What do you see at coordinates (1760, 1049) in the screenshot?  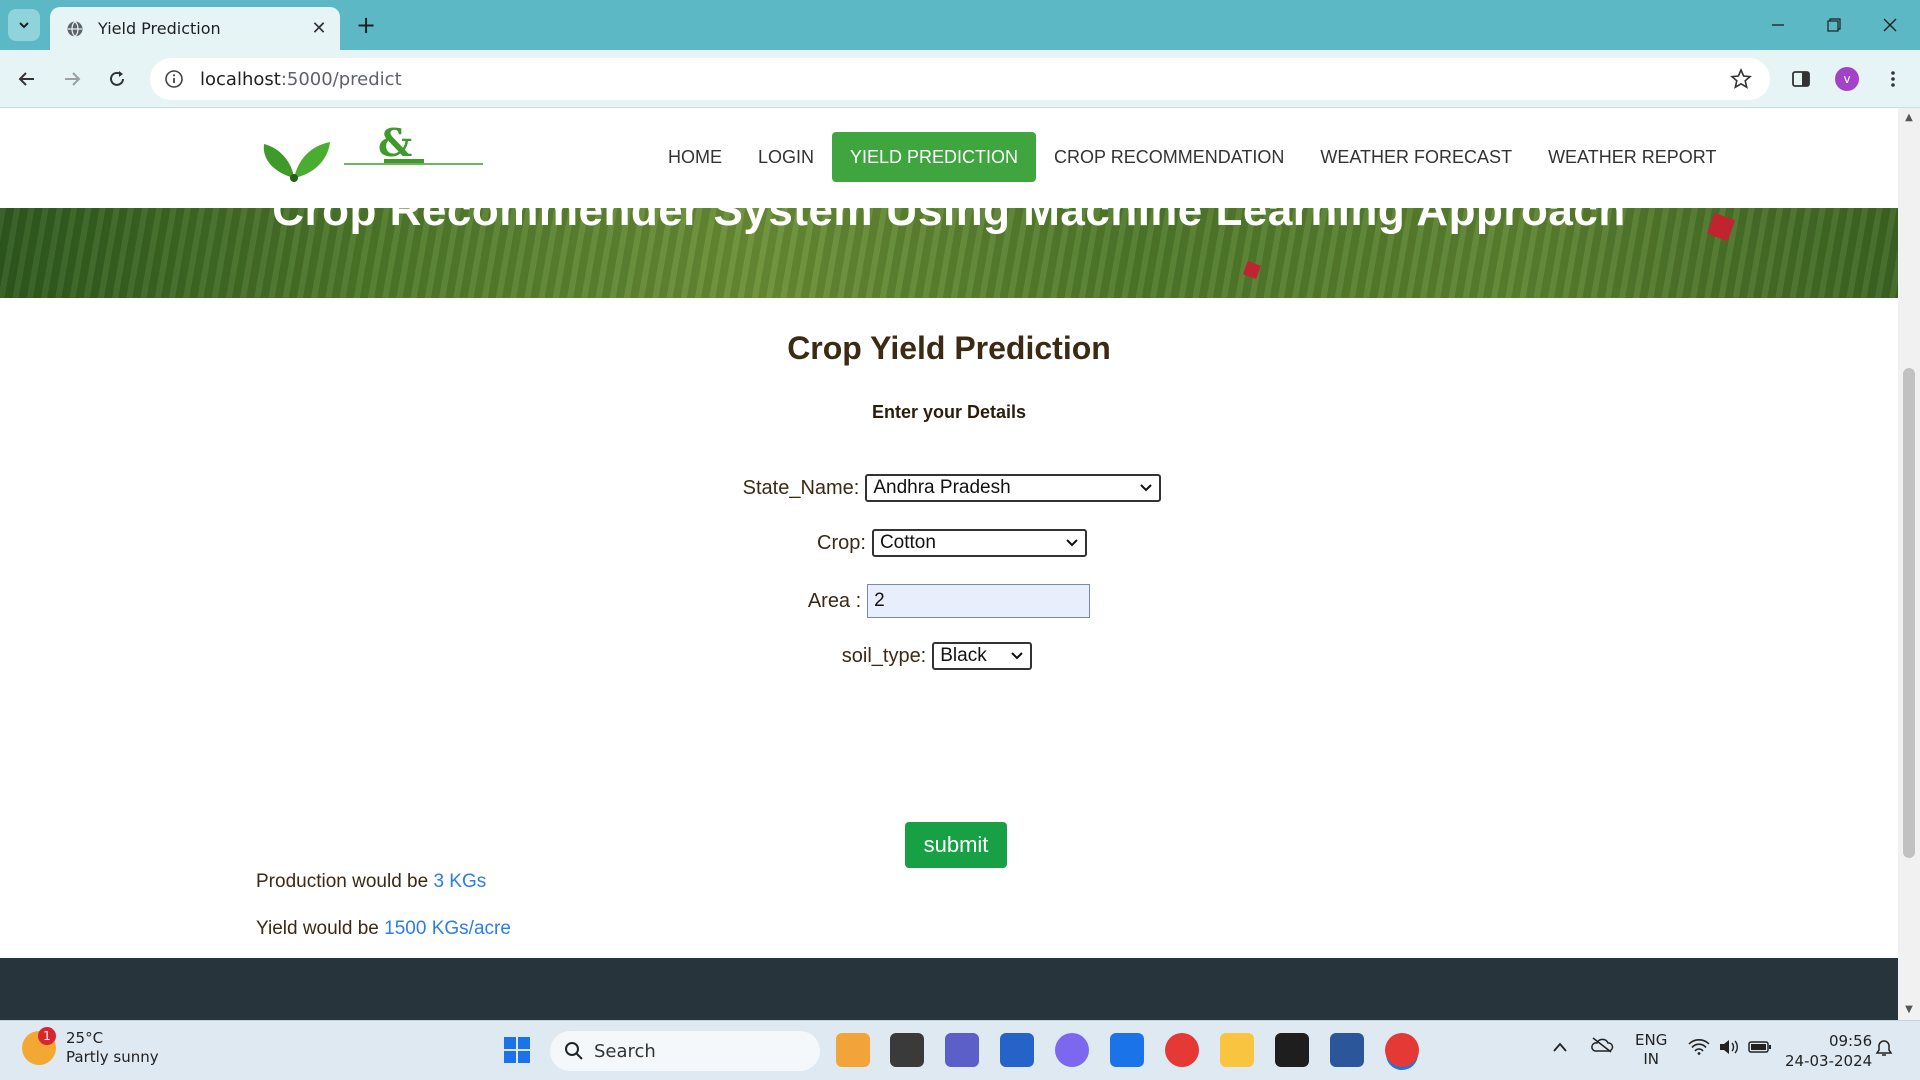 I see `battery-icon` at bounding box center [1760, 1049].